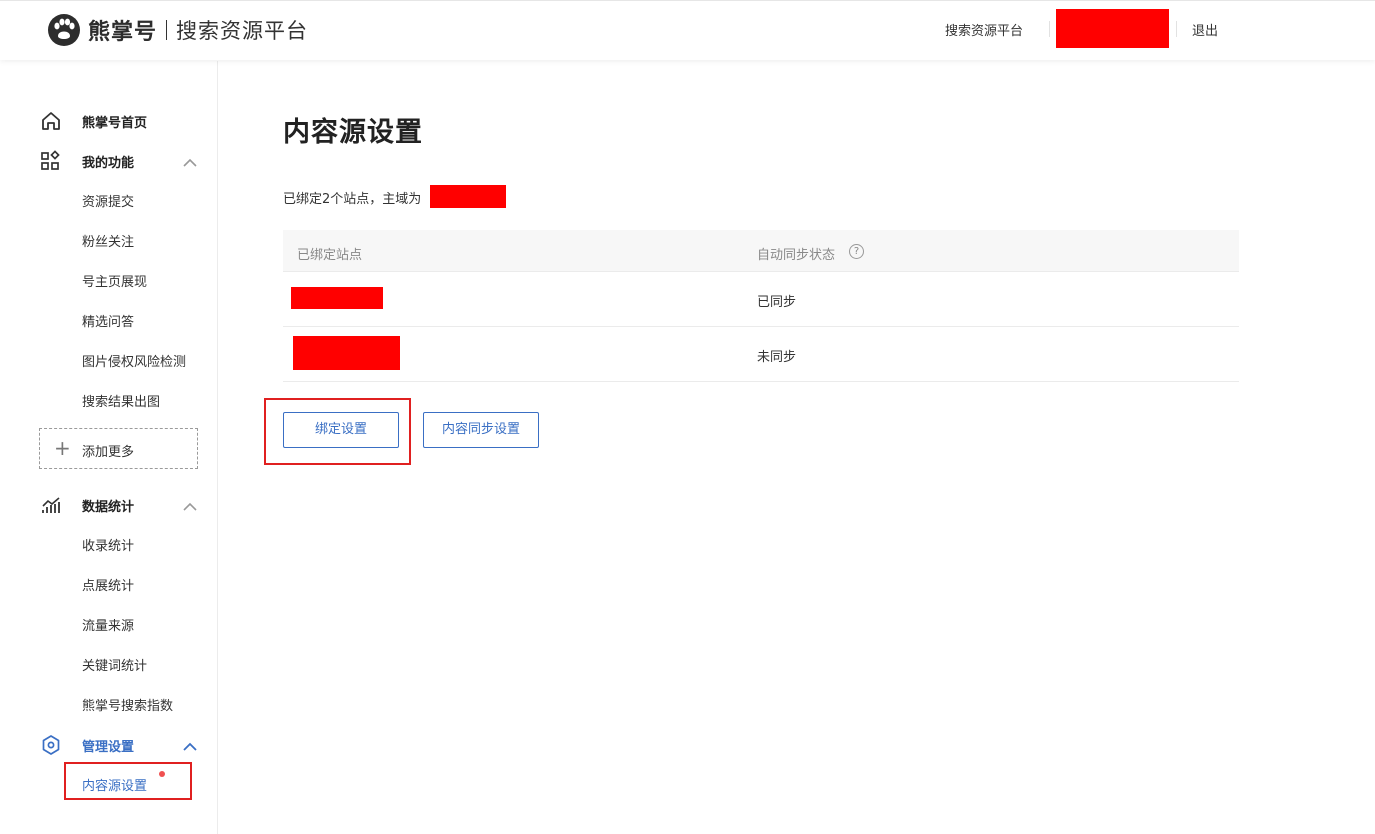 The width and height of the screenshot is (1375, 834). What do you see at coordinates (134, 360) in the screenshot?
I see `sidebar-item-image-risk: 图片侵权风险检测` at bounding box center [134, 360].